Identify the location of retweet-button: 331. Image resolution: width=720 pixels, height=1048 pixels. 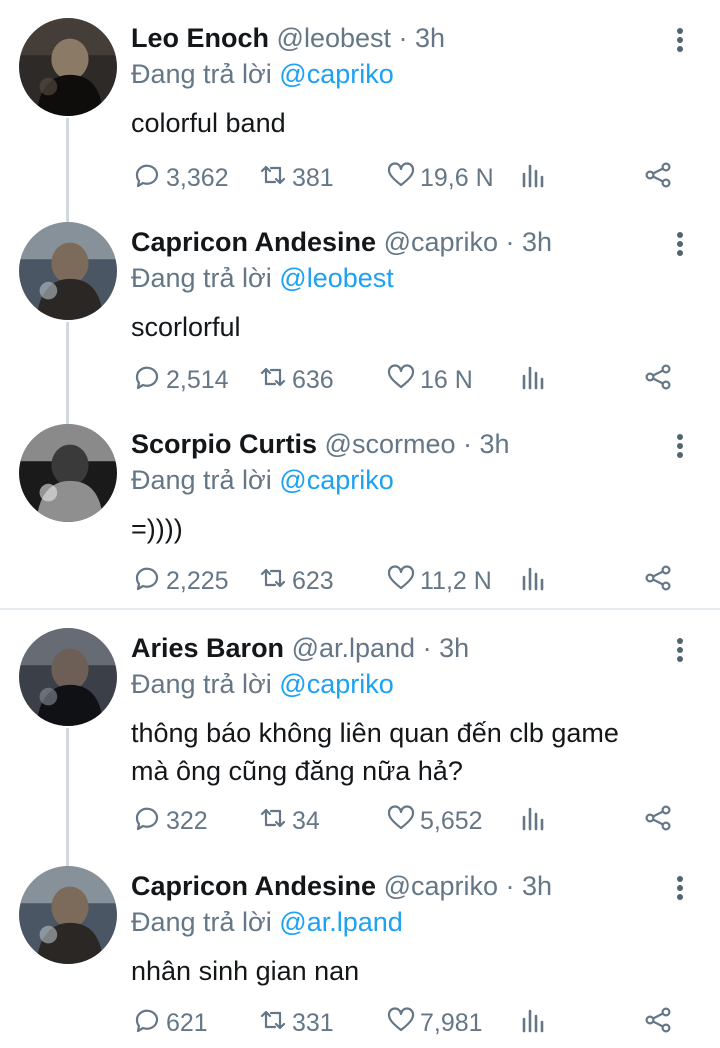
(296, 1023).